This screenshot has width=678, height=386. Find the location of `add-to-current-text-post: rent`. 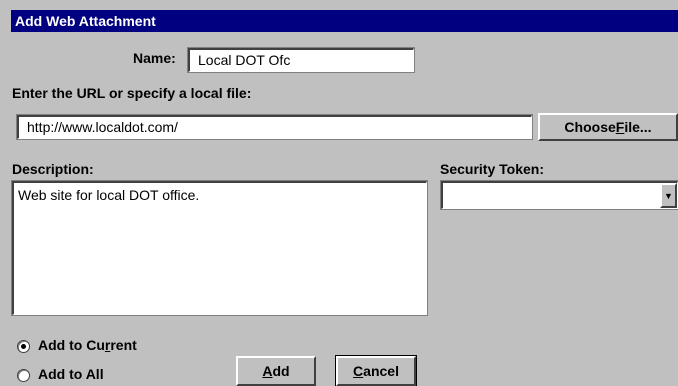

add-to-current-text-post: rent is located at coordinates (123, 345).